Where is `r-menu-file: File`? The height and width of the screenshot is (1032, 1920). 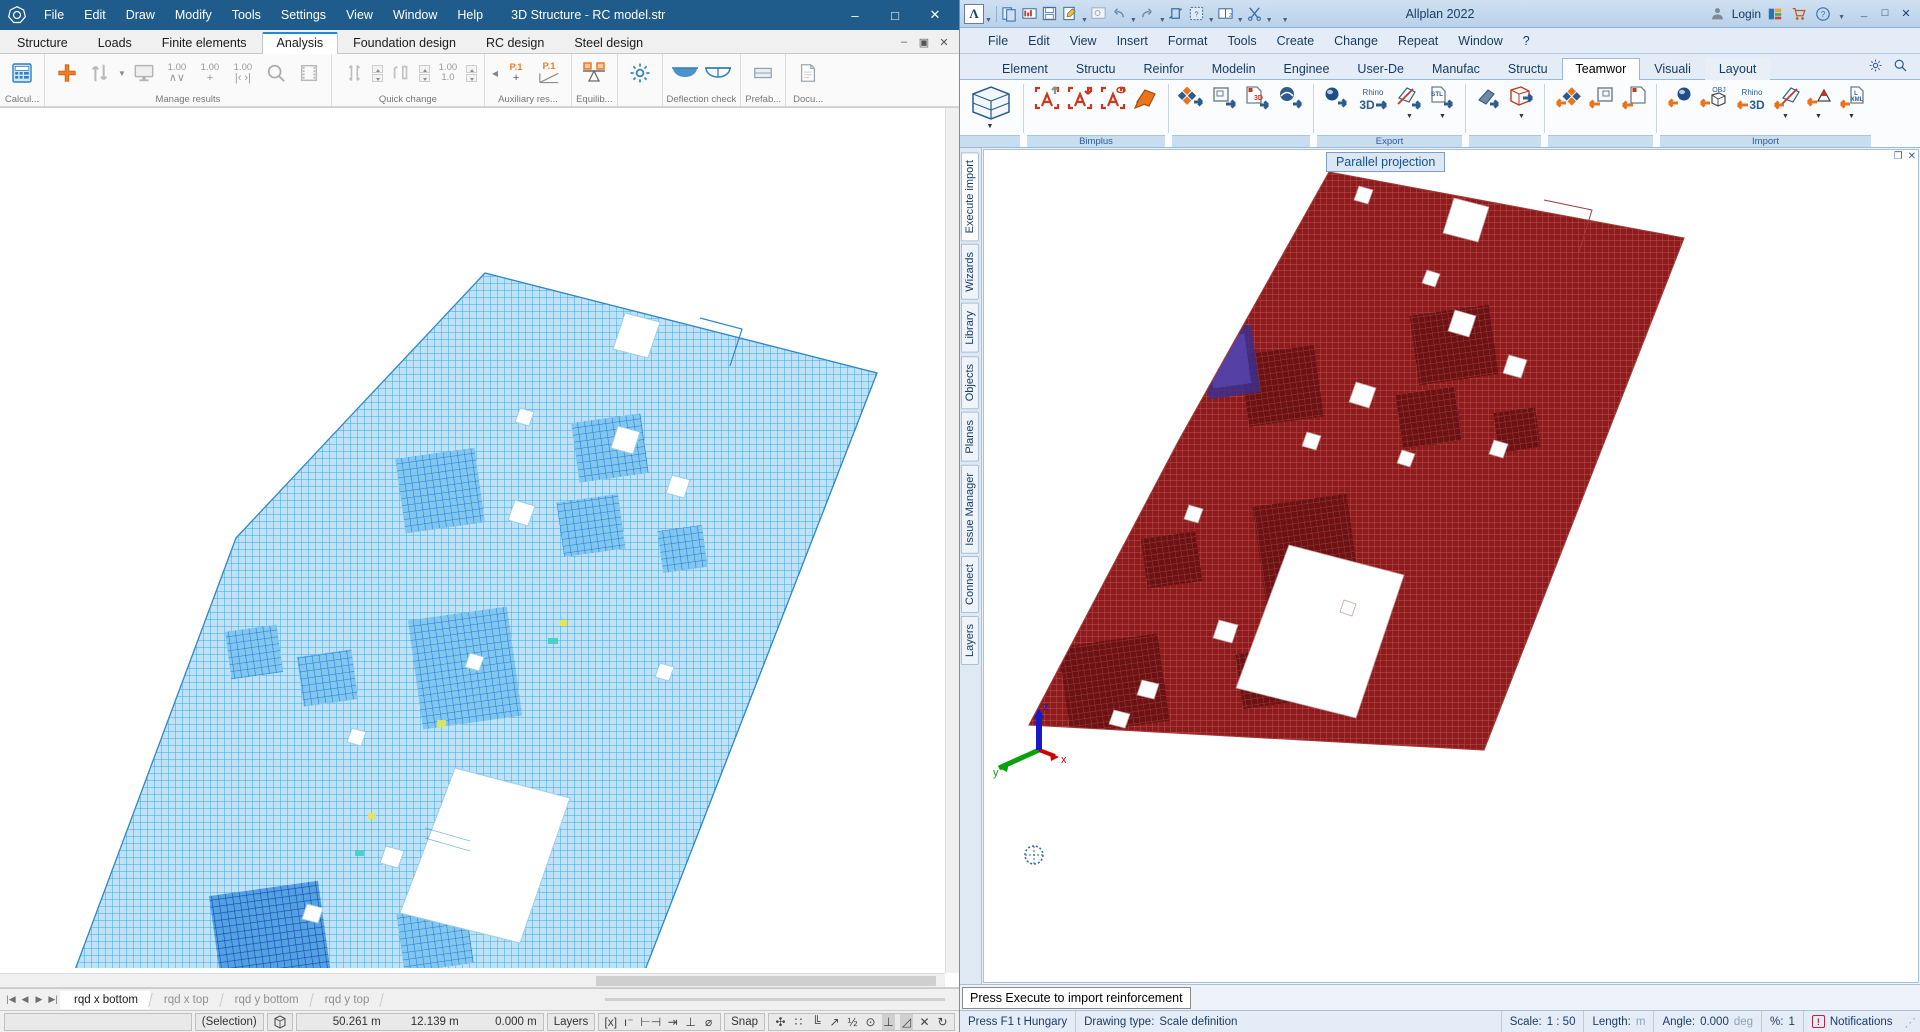
r-menu-file: File is located at coordinates (998, 41).